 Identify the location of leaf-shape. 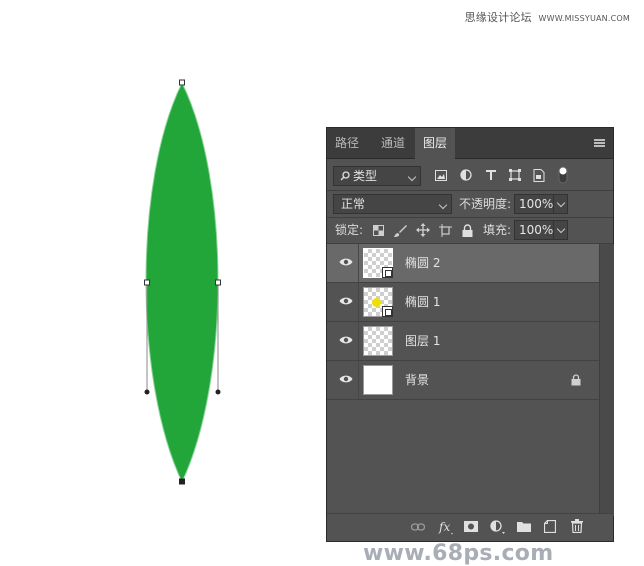
(182, 282).